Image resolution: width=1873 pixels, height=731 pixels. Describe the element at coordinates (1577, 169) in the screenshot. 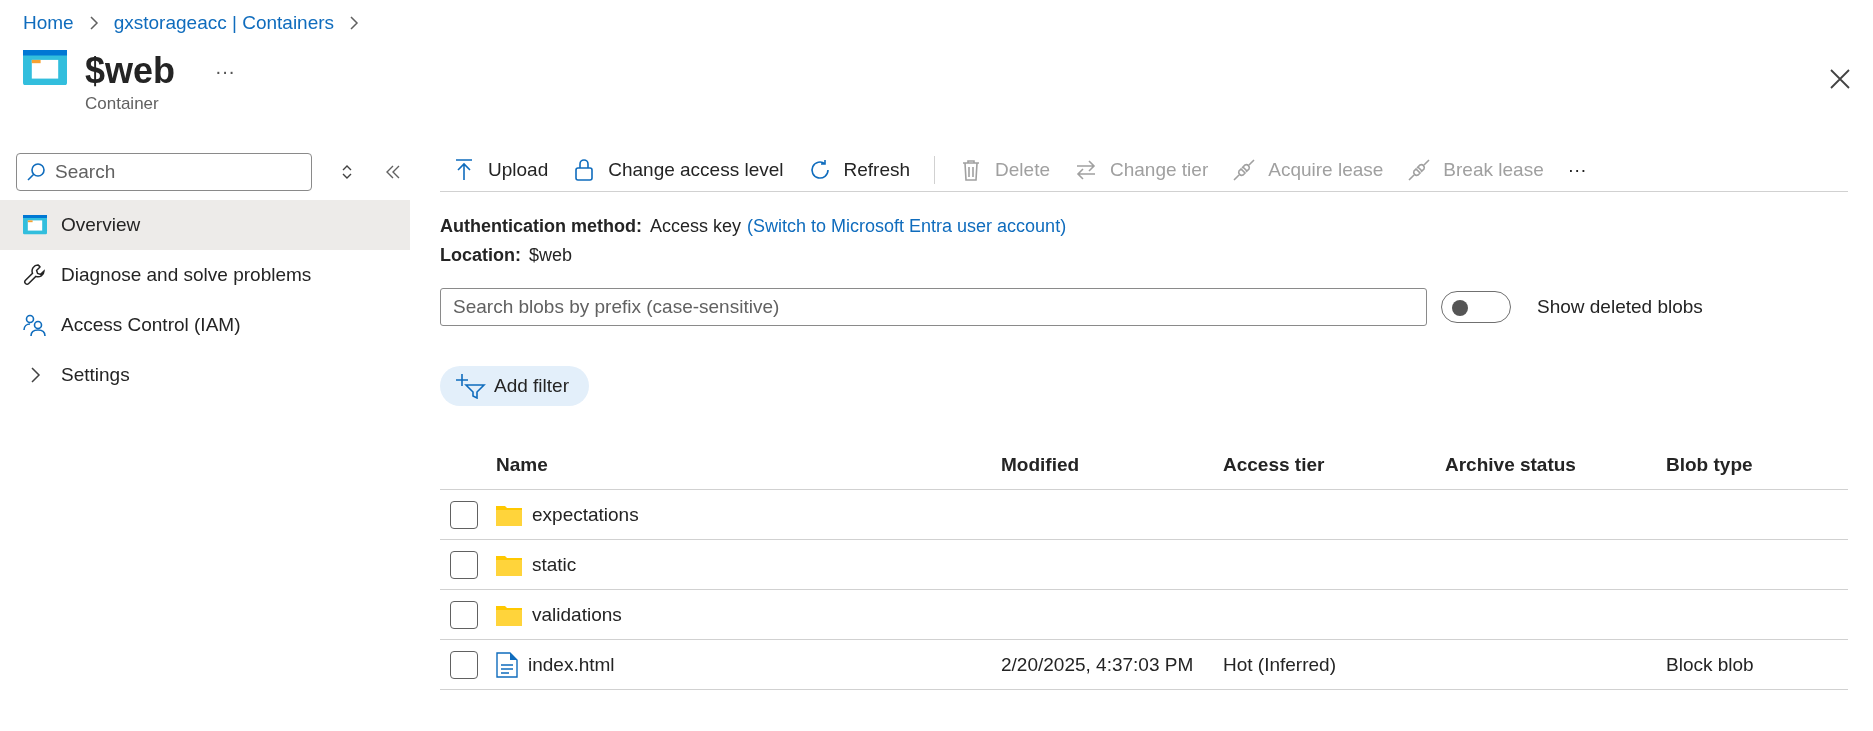

I see `more-button: ···` at that location.